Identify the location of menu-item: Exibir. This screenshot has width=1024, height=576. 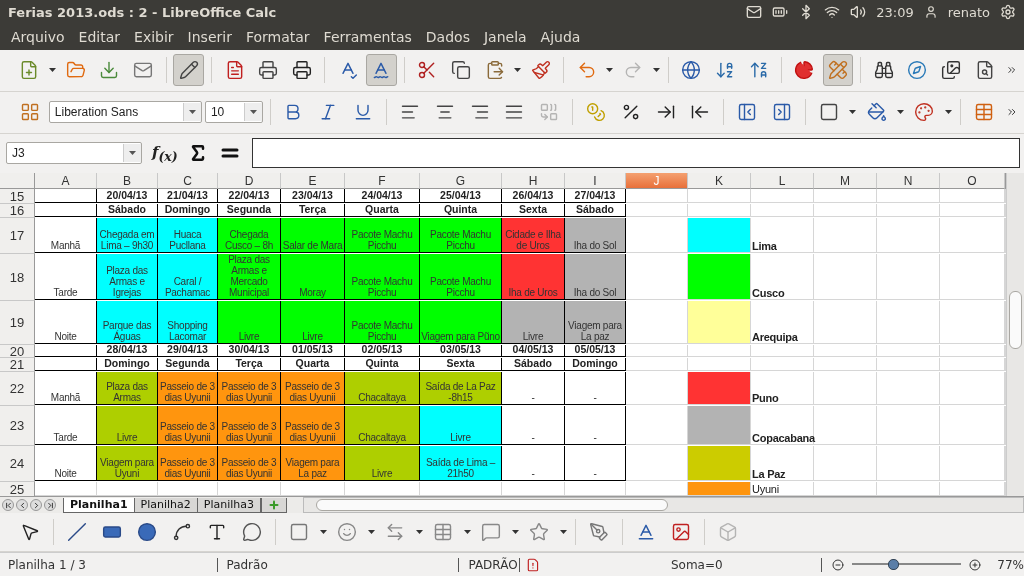
(154, 37).